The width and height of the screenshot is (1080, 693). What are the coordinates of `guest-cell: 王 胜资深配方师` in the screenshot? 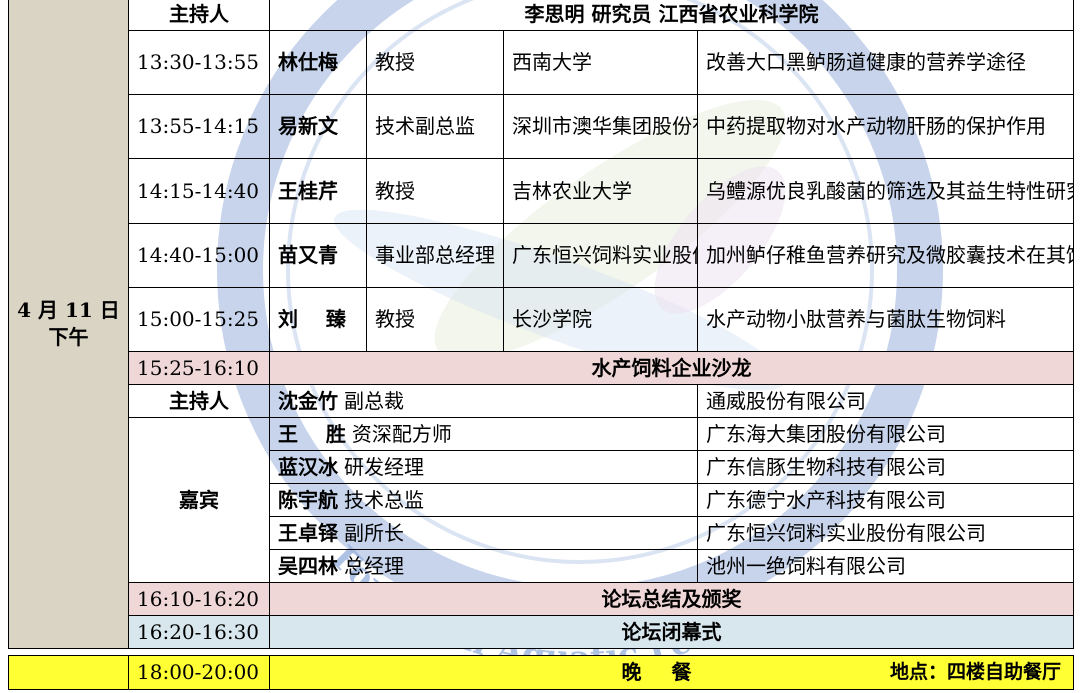 It's located at (483, 434).